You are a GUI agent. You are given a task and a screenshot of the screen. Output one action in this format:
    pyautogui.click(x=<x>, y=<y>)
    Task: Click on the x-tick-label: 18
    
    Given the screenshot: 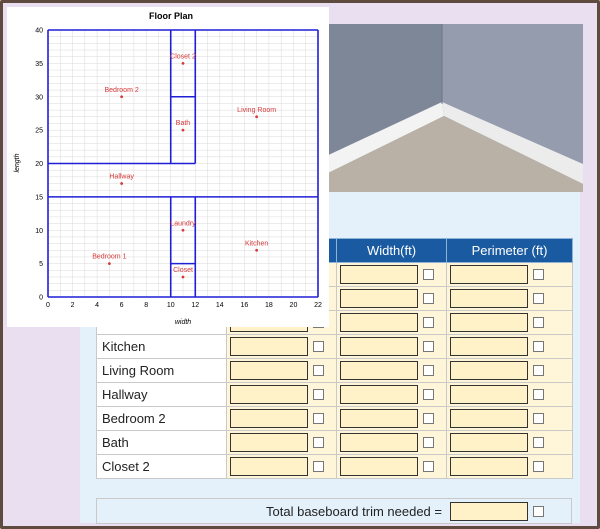 What is the action you would take?
    pyautogui.click(x=269, y=305)
    